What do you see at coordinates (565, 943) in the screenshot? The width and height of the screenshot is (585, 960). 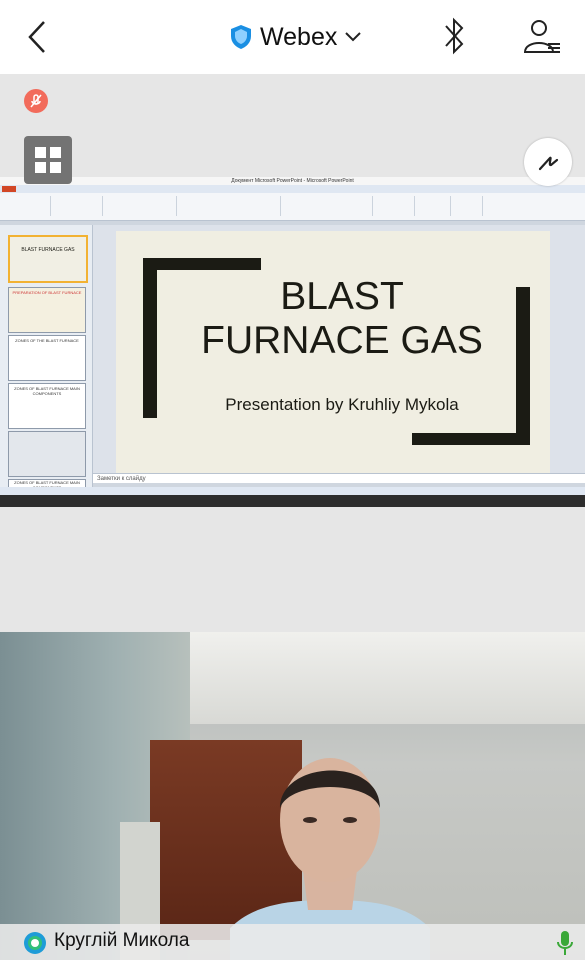 I see `microphone-active-icon` at bounding box center [565, 943].